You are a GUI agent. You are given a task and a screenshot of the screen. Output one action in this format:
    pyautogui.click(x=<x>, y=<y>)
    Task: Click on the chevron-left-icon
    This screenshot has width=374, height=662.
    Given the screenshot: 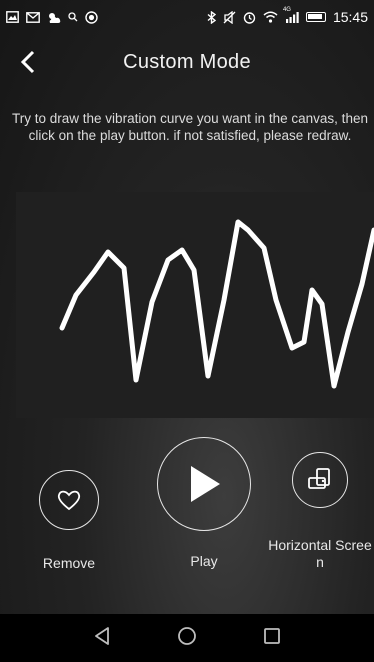 What is the action you would take?
    pyautogui.click(x=27, y=62)
    